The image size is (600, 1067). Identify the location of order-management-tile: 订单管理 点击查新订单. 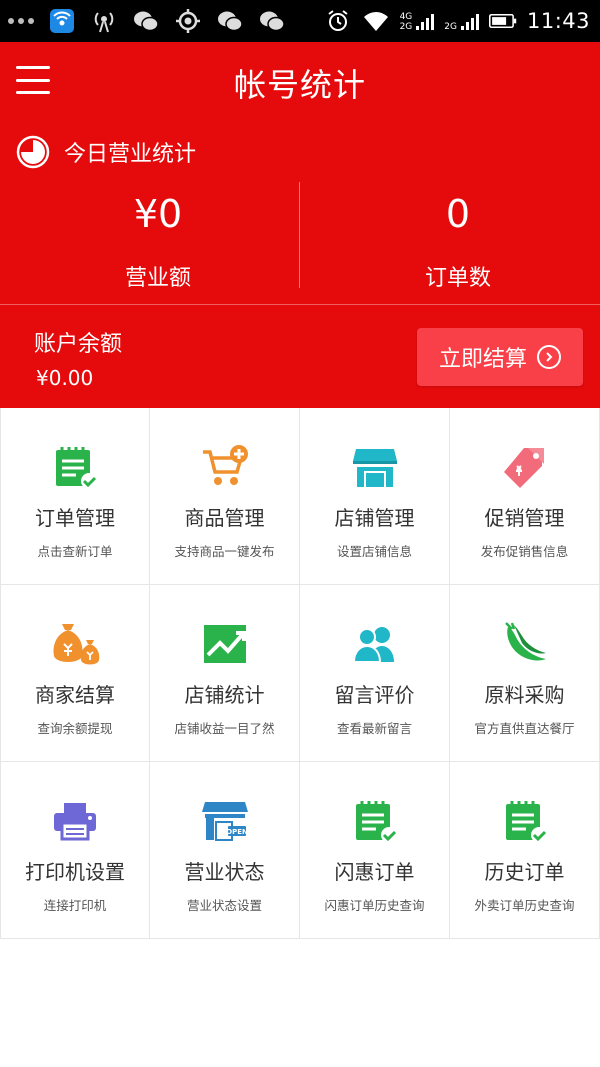
(75, 496).